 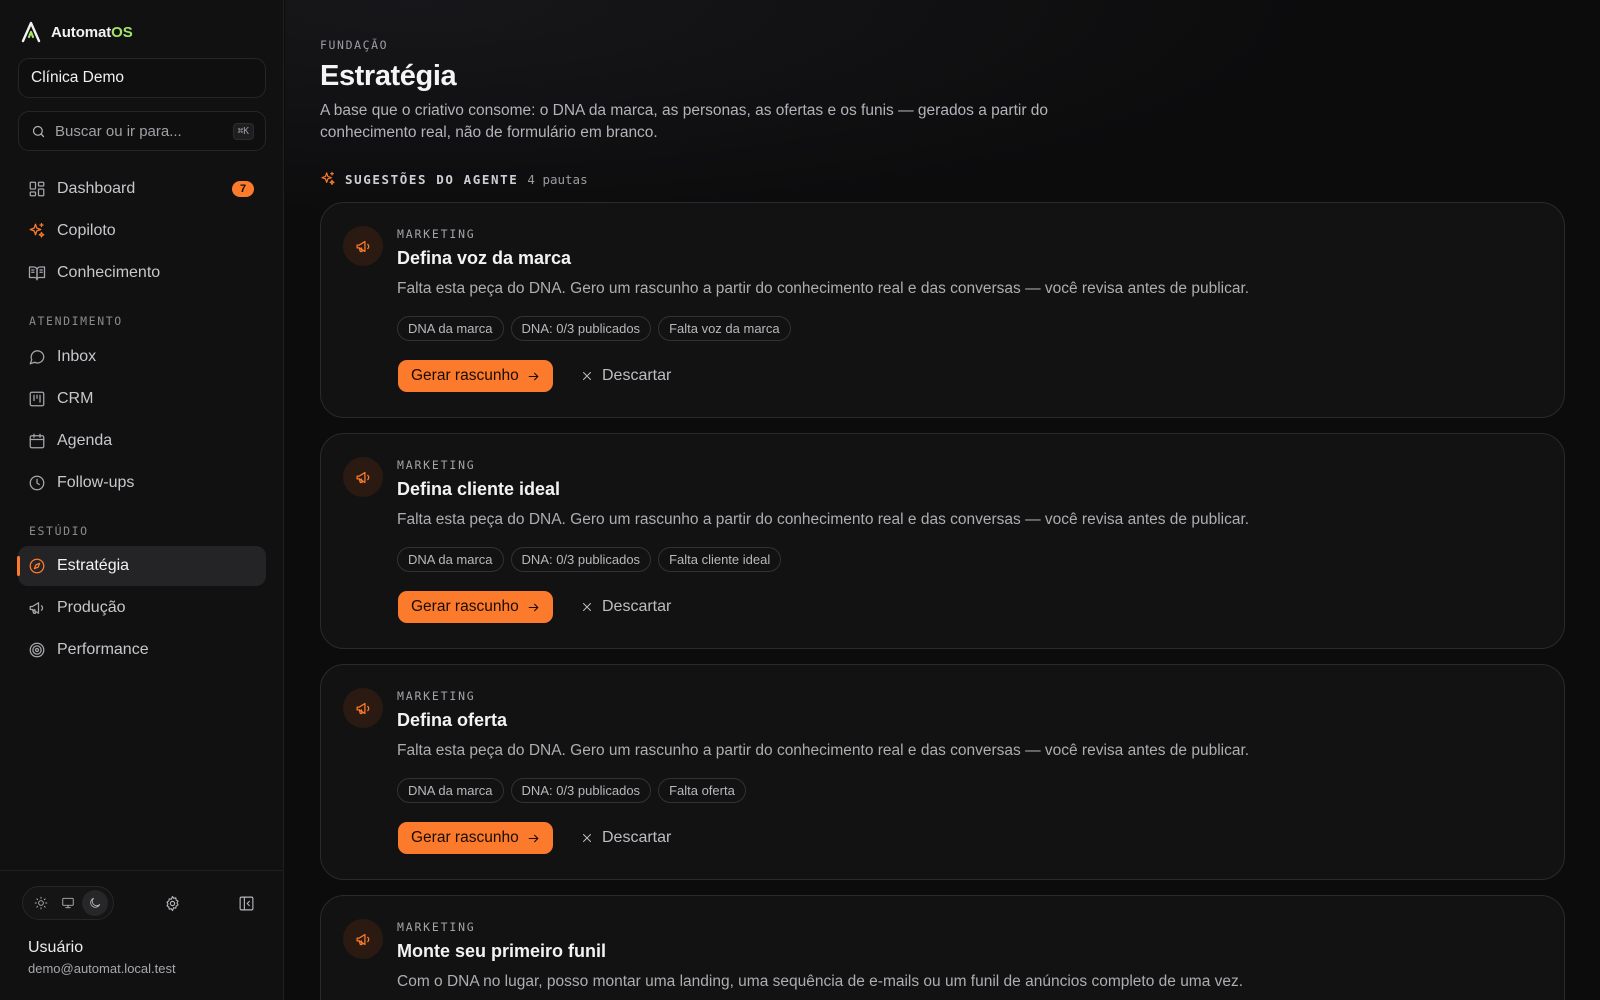 I want to click on theme-toggle, so click(x=68, y=903).